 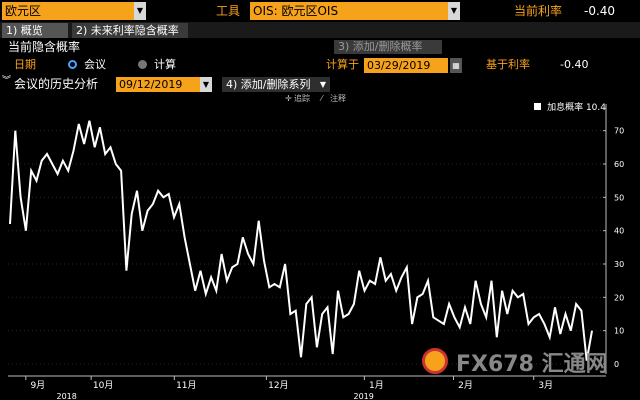 What do you see at coordinates (268, 84) in the screenshot?
I see `add-remove-series-label: 4) 添加/删除系列` at bounding box center [268, 84].